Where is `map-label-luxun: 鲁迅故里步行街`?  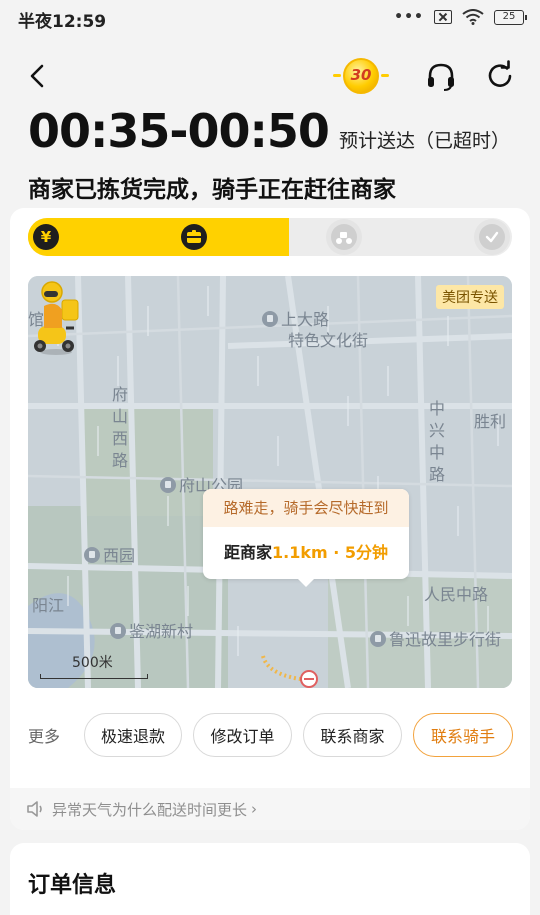
map-label-luxun: 鲁迅故里步行街 is located at coordinates (435, 638).